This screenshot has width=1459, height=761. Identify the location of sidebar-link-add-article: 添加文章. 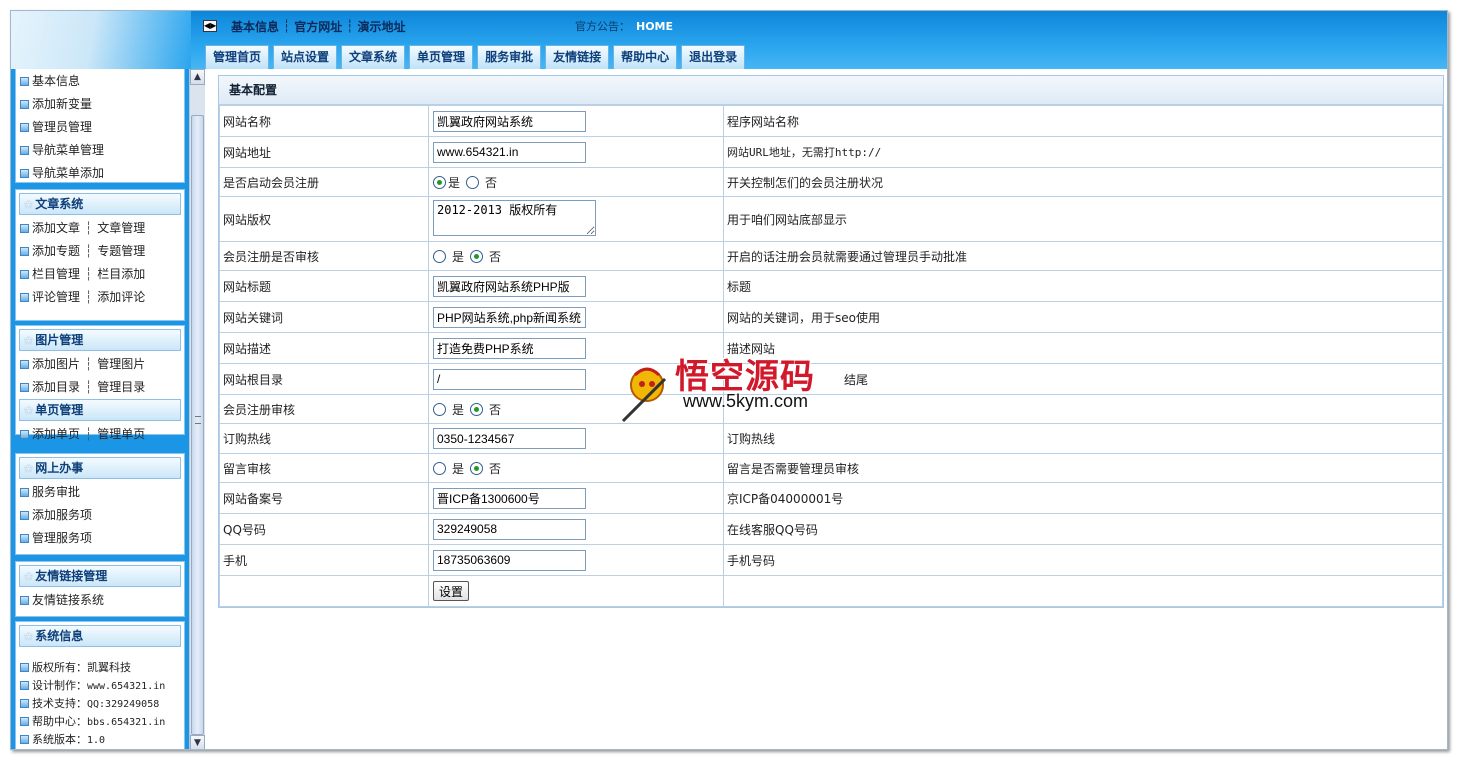
(56, 228).